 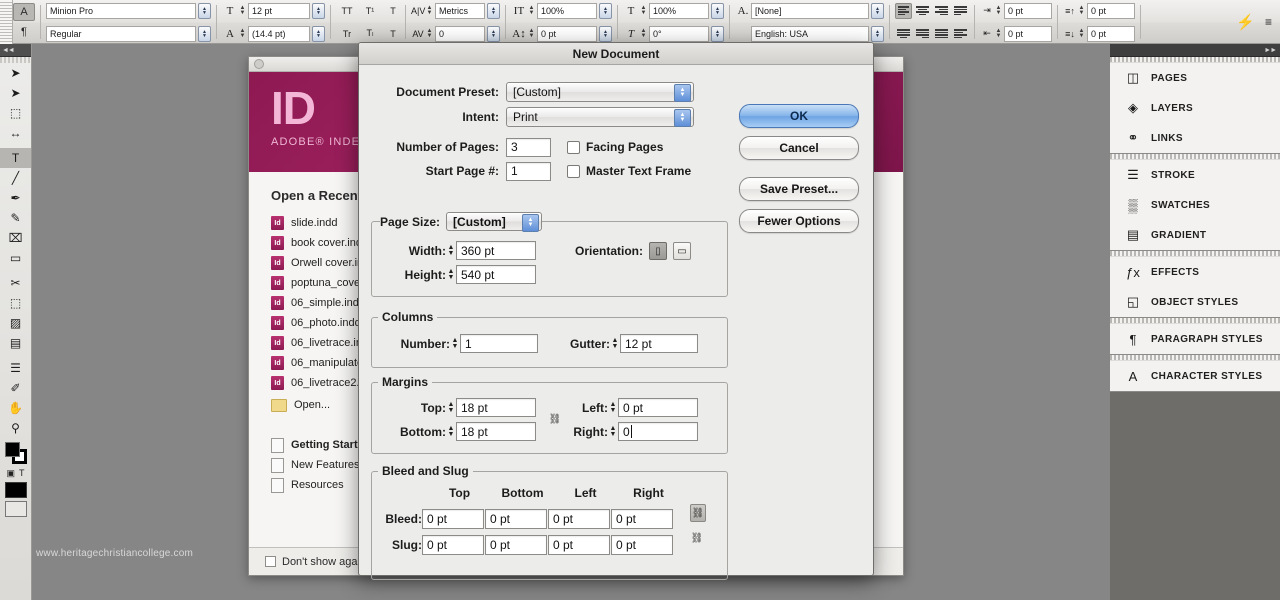 What do you see at coordinates (318, 10) in the screenshot?
I see `font-size-dropdown-icon: ▲ ▼` at bounding box center [318, 10].